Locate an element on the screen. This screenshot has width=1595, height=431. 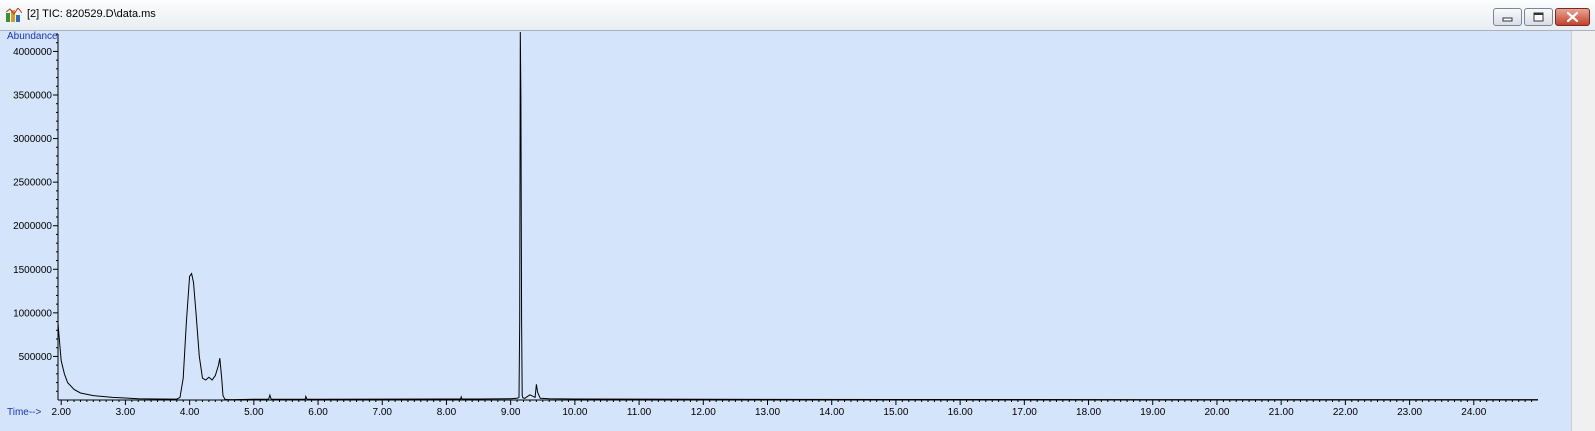
y-tick-label: 2000000 is located at coordinates (32, 226).